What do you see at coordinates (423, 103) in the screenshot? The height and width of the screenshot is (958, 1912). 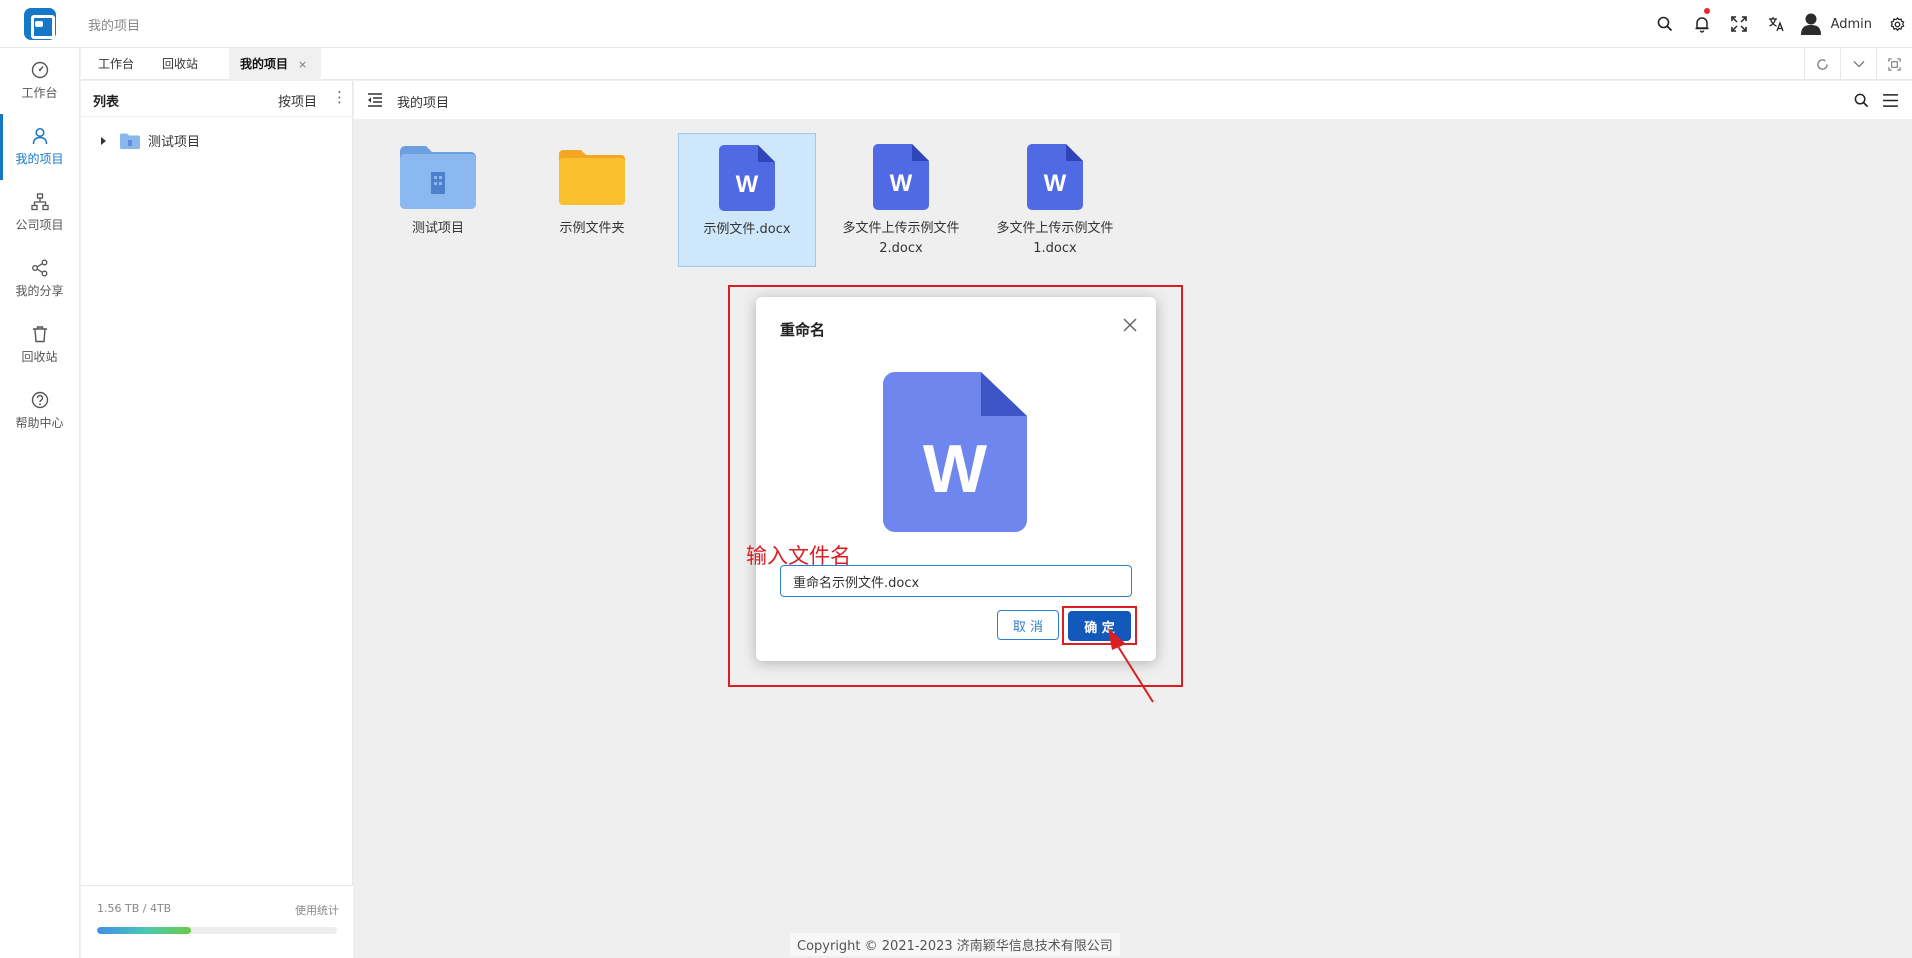 I see `content-title: 我的项目` at bounding box center [423, 103].